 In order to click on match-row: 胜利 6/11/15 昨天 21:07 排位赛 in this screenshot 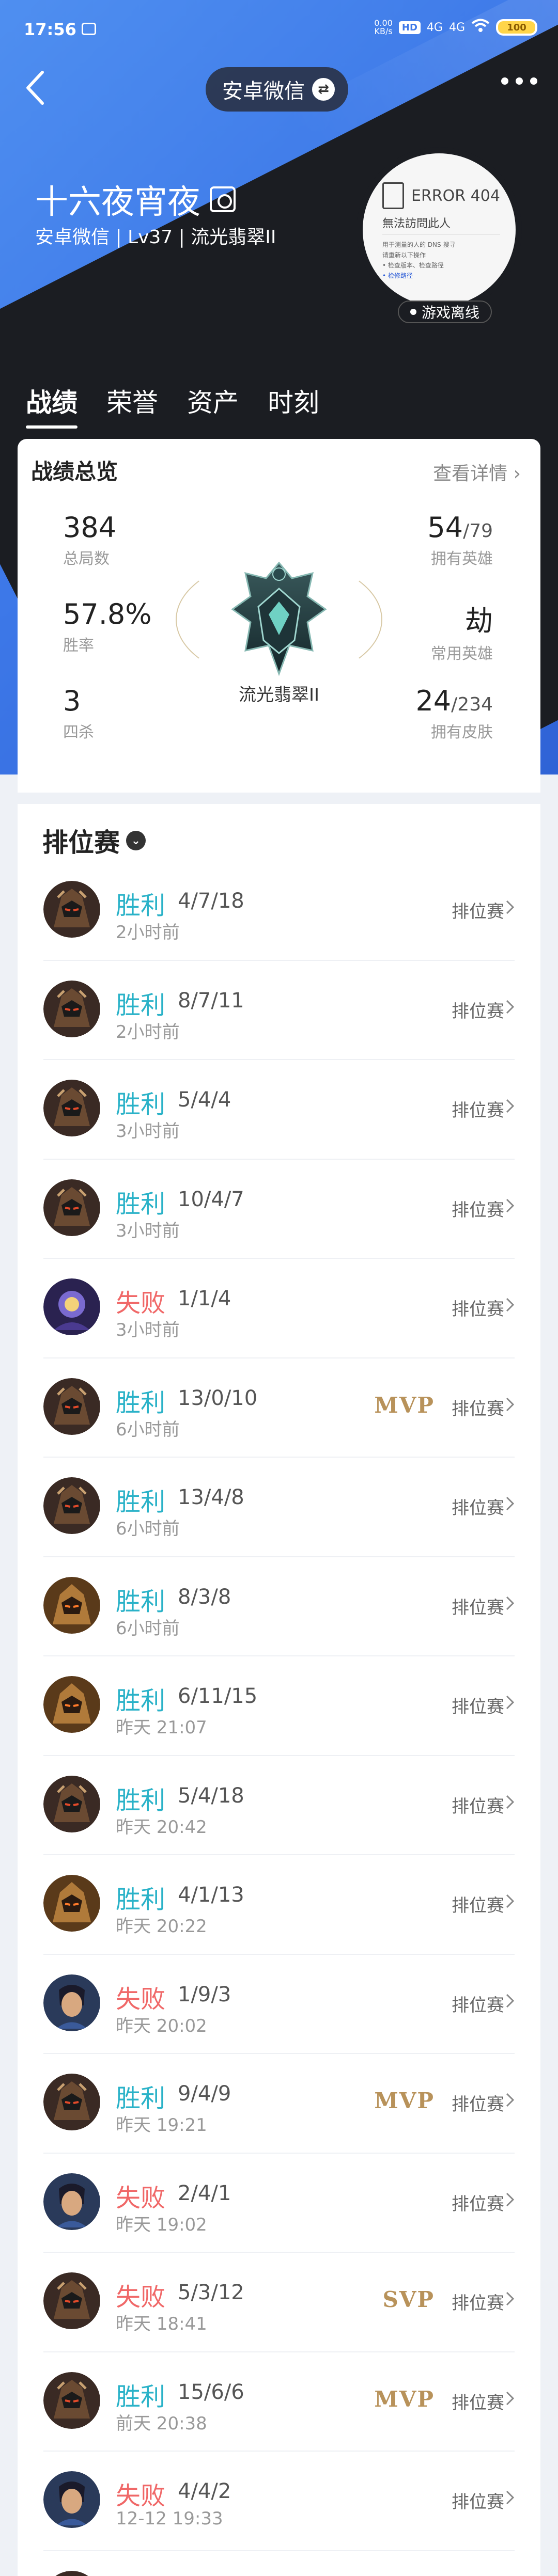, I will do `click(279, 1706)`.